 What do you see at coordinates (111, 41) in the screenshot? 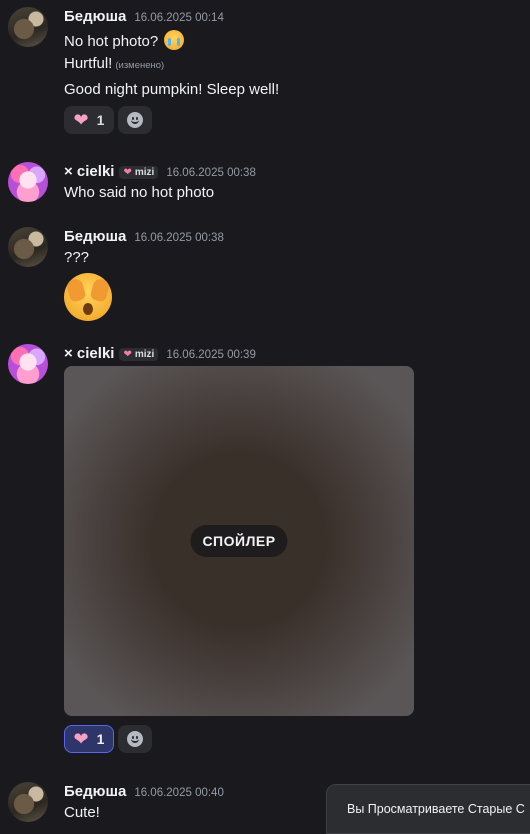
I see `message-text-content: No hot photo?` at bounding box center [111, 41].